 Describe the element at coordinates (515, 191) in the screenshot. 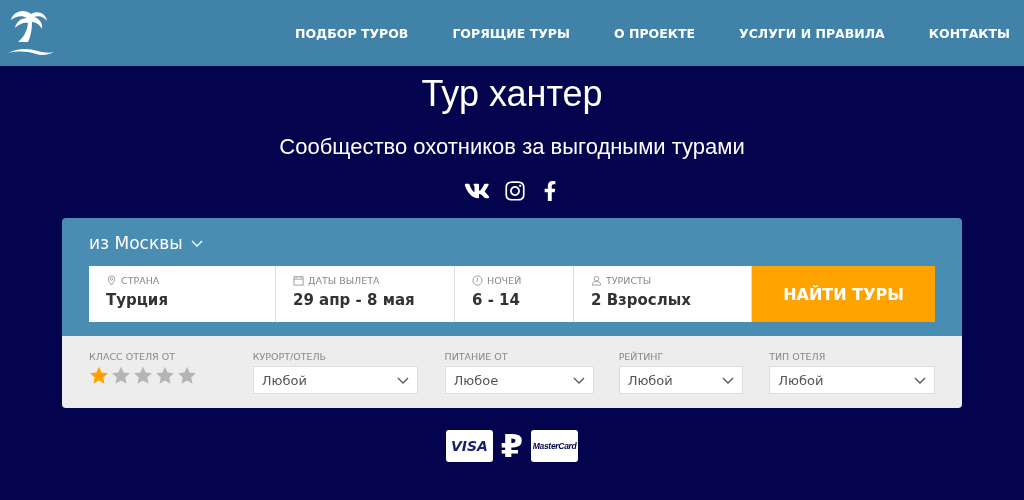

I see `instagram-icon` at that location.